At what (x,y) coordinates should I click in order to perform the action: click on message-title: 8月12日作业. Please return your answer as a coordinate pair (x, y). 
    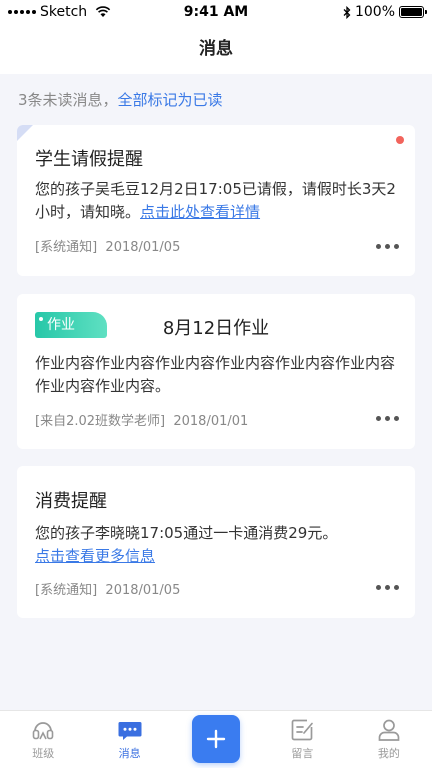
    Looking at the image, I should click on (216, 328).